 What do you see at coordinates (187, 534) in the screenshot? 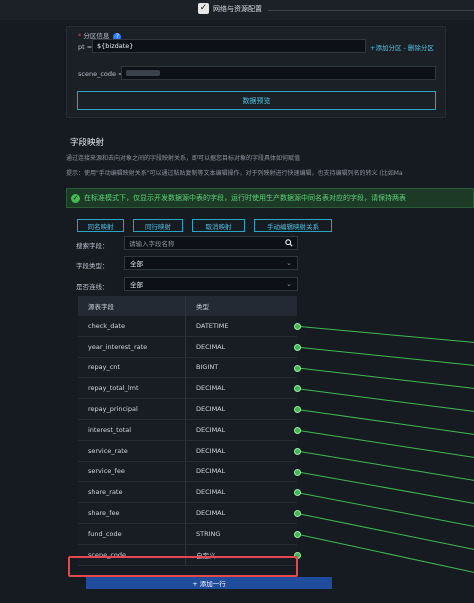
I see `table-row: fund_code STRING` at bounding box center [187, 534].